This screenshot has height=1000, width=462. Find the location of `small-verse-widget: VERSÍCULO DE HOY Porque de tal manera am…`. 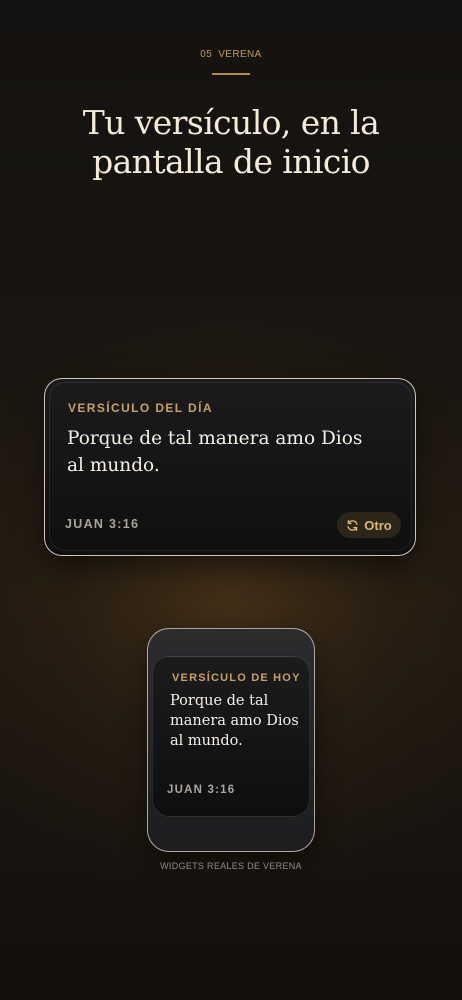

small-verse-widget: VERSÍCULO DE HOY Porque de tal manera am… is located at coordinates (231, 736).